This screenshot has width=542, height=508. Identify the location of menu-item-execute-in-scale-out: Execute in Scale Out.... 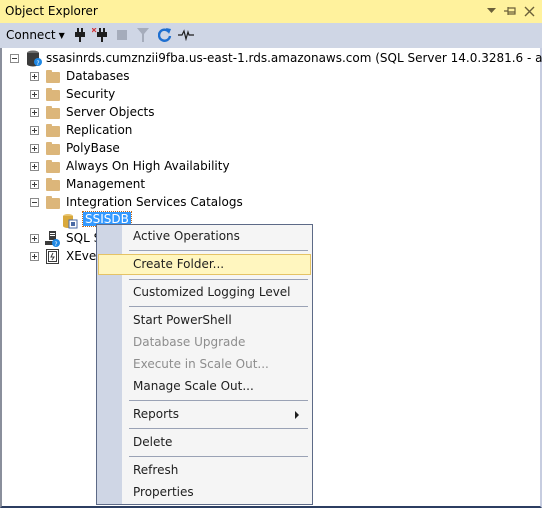
(204, 364).